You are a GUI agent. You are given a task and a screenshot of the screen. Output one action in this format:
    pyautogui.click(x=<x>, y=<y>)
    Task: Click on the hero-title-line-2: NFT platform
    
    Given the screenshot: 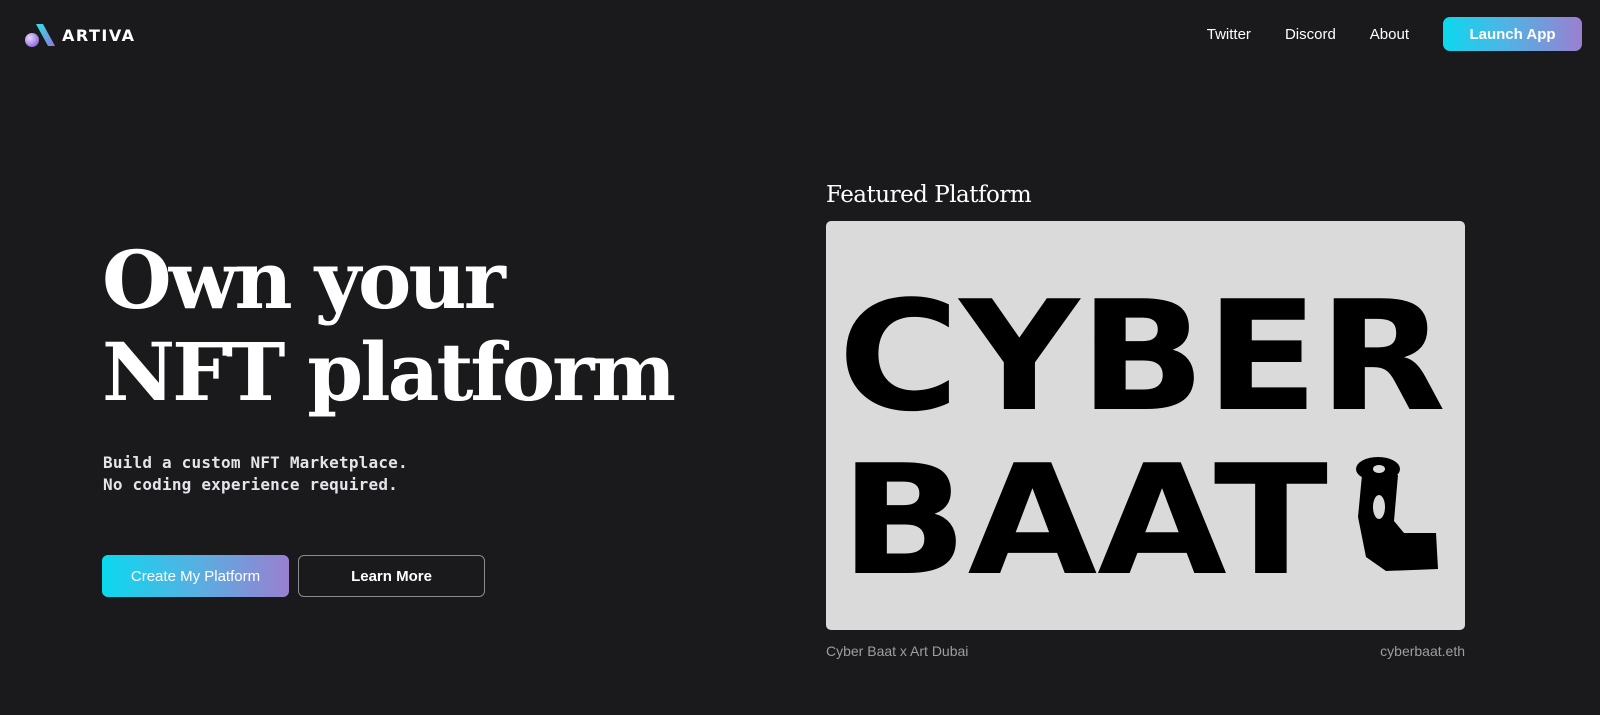 What is the action you would take?
    pyautogui.click(x=389, y=372)
    